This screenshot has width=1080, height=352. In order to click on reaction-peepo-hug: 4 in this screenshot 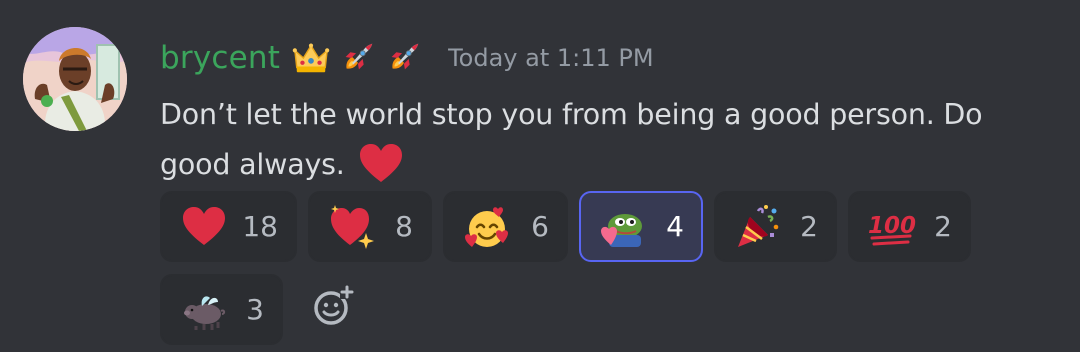, I will do `click(641, 226)`.